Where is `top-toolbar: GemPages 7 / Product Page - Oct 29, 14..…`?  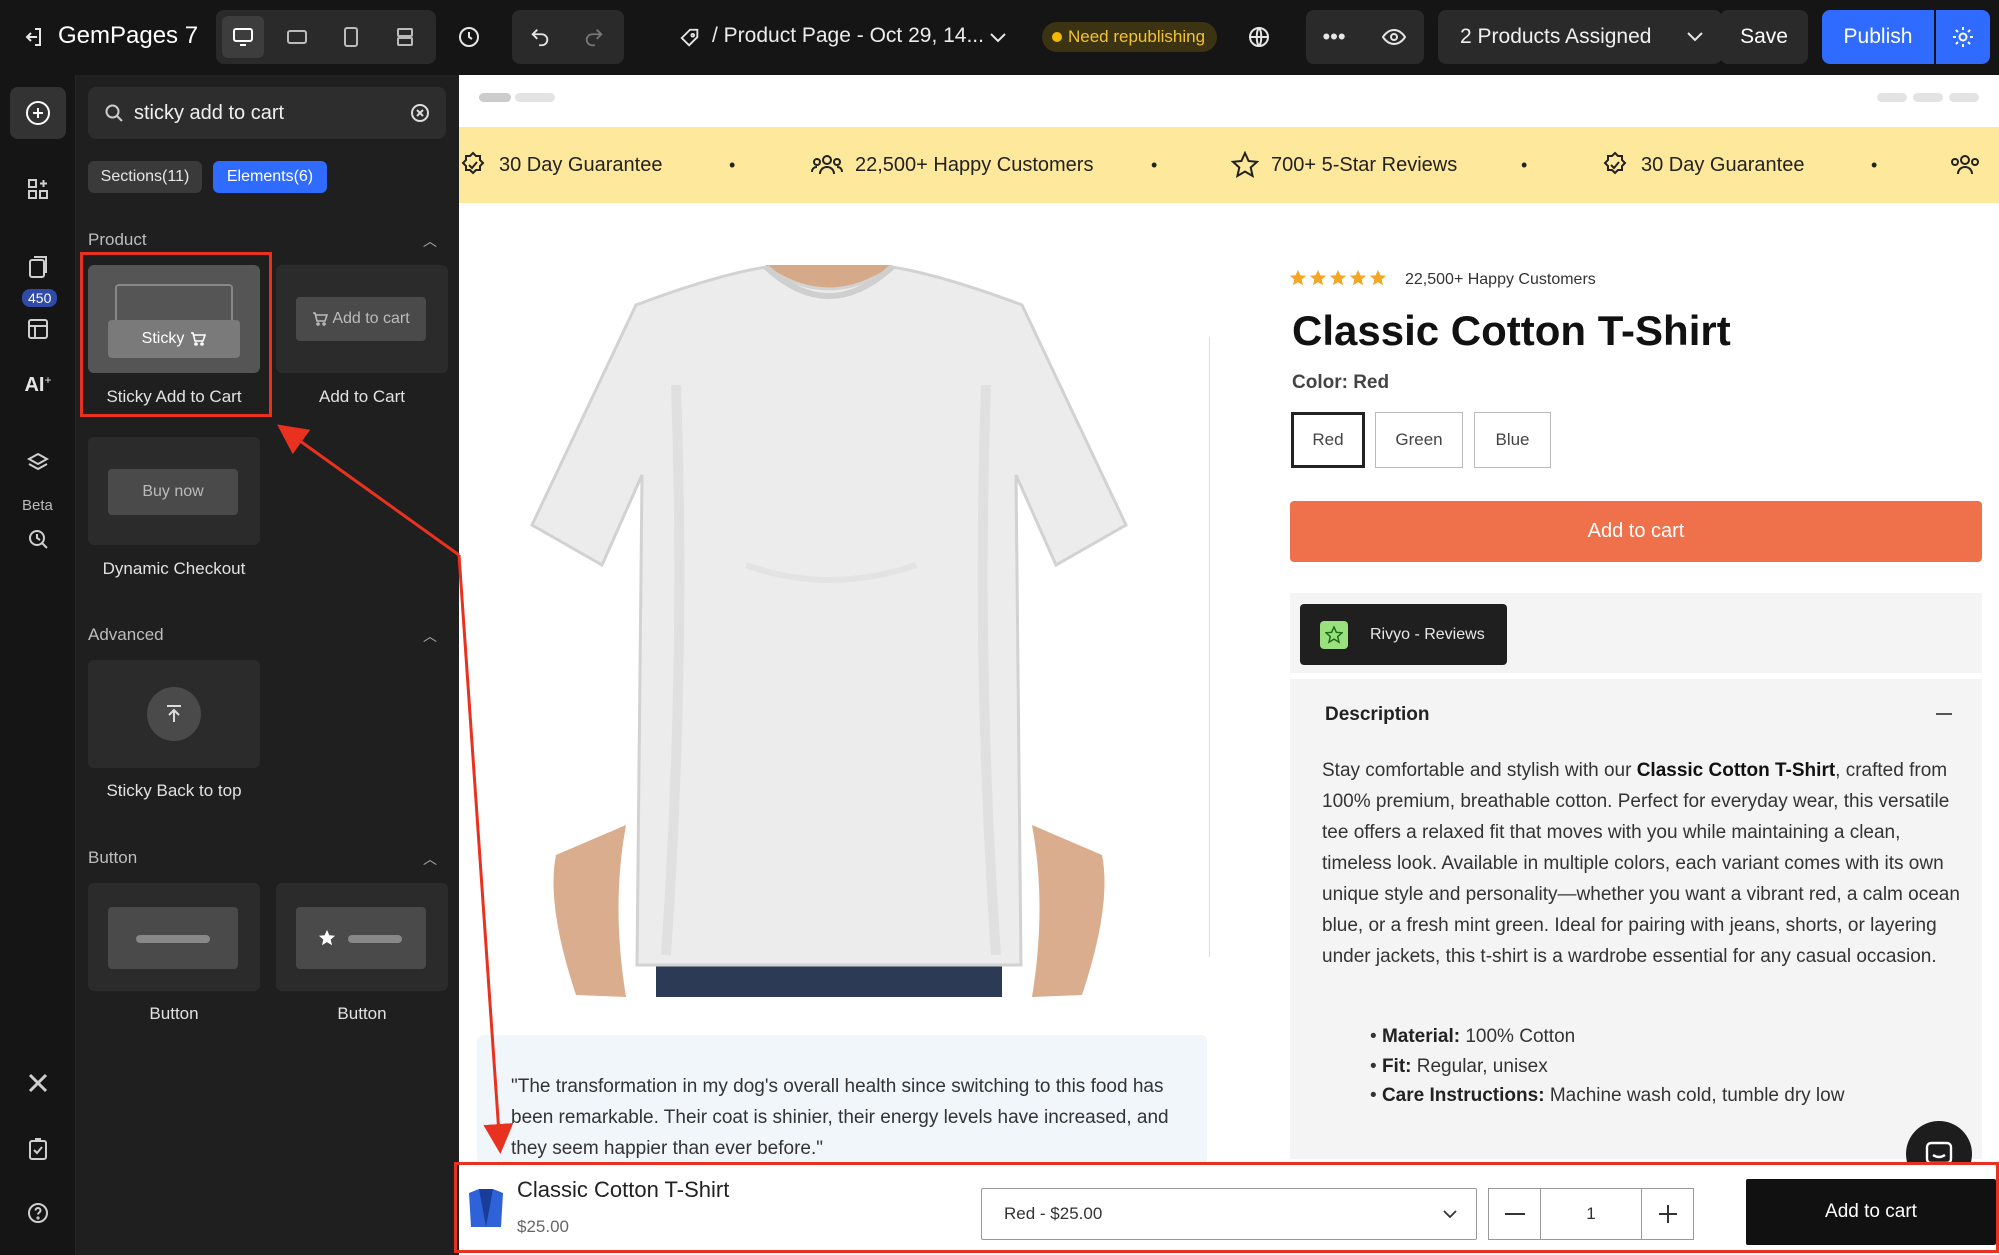
top-toolbar: GemPages 7 / Product Page - Oct 29, 14..… is located at coordinates (999, 37).